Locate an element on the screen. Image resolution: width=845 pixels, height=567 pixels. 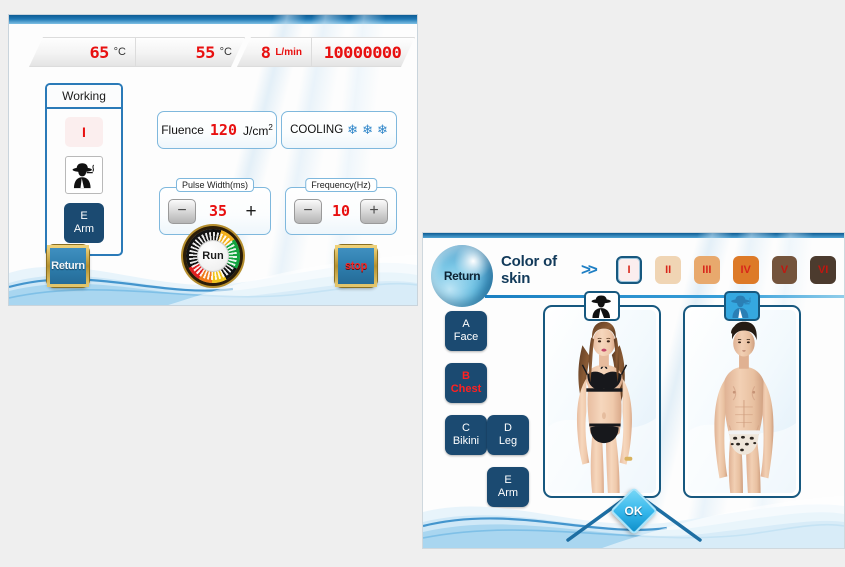
skin-tone-option-vi: VI is located at coordinates (823, 270).